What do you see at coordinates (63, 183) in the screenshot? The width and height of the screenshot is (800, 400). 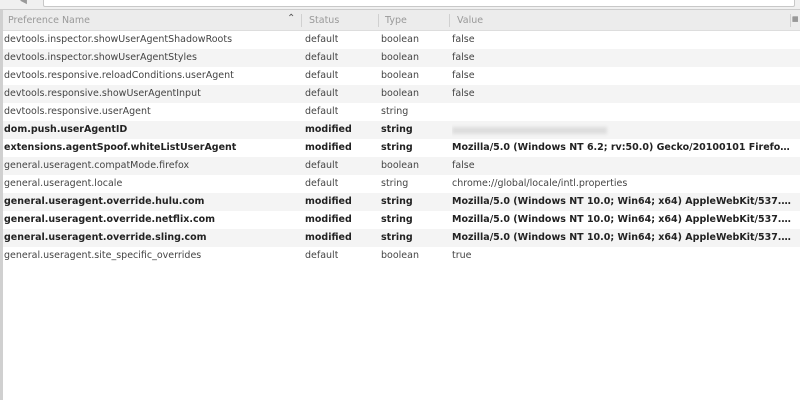 I see `pref-name: general.useragent.locale` at bounding box center [63, 183].